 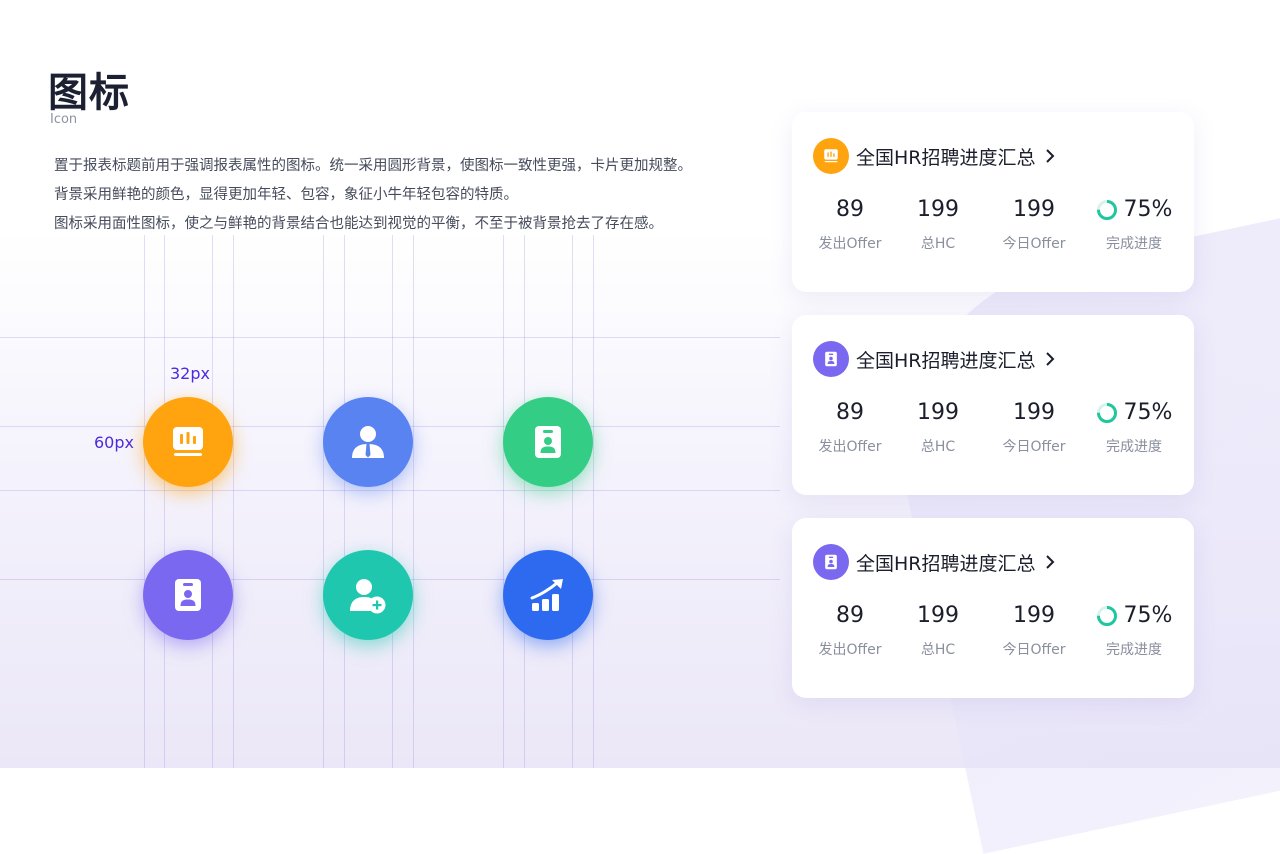 I want to click on growth-chart-icon, so click(x=548, y=595).